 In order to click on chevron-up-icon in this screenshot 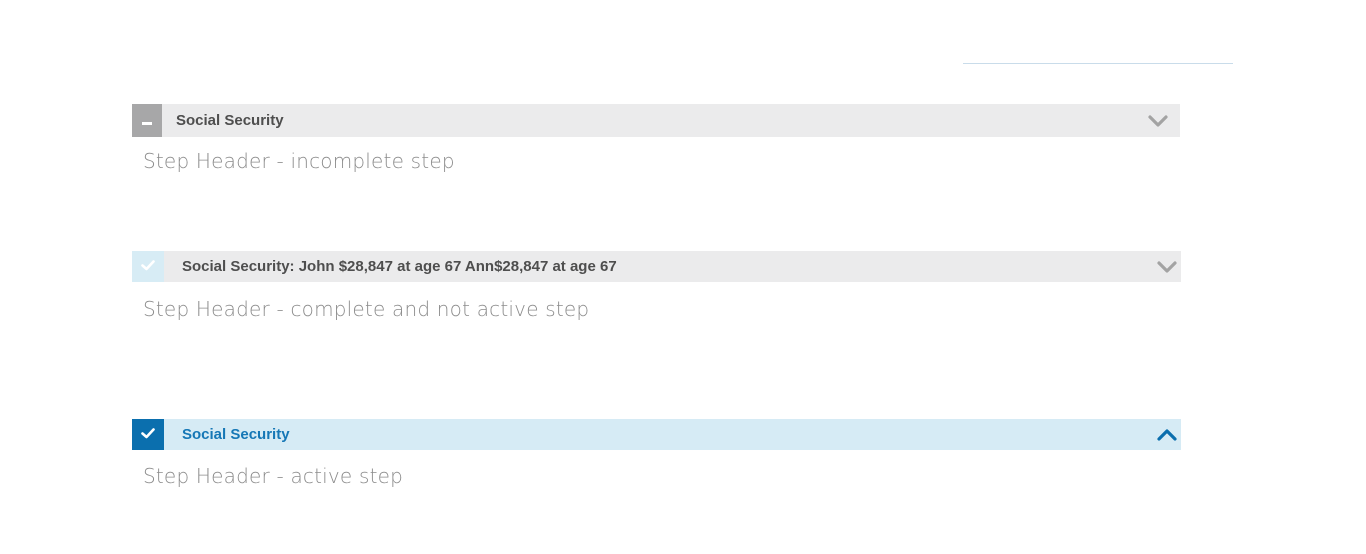, I will do `click(1167, 435)`.